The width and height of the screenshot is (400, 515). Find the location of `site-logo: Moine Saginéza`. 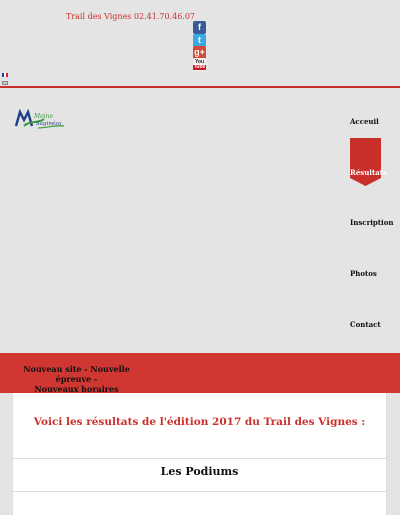

site-logo: Moine Saginéza is located at coordinates (40, 119).